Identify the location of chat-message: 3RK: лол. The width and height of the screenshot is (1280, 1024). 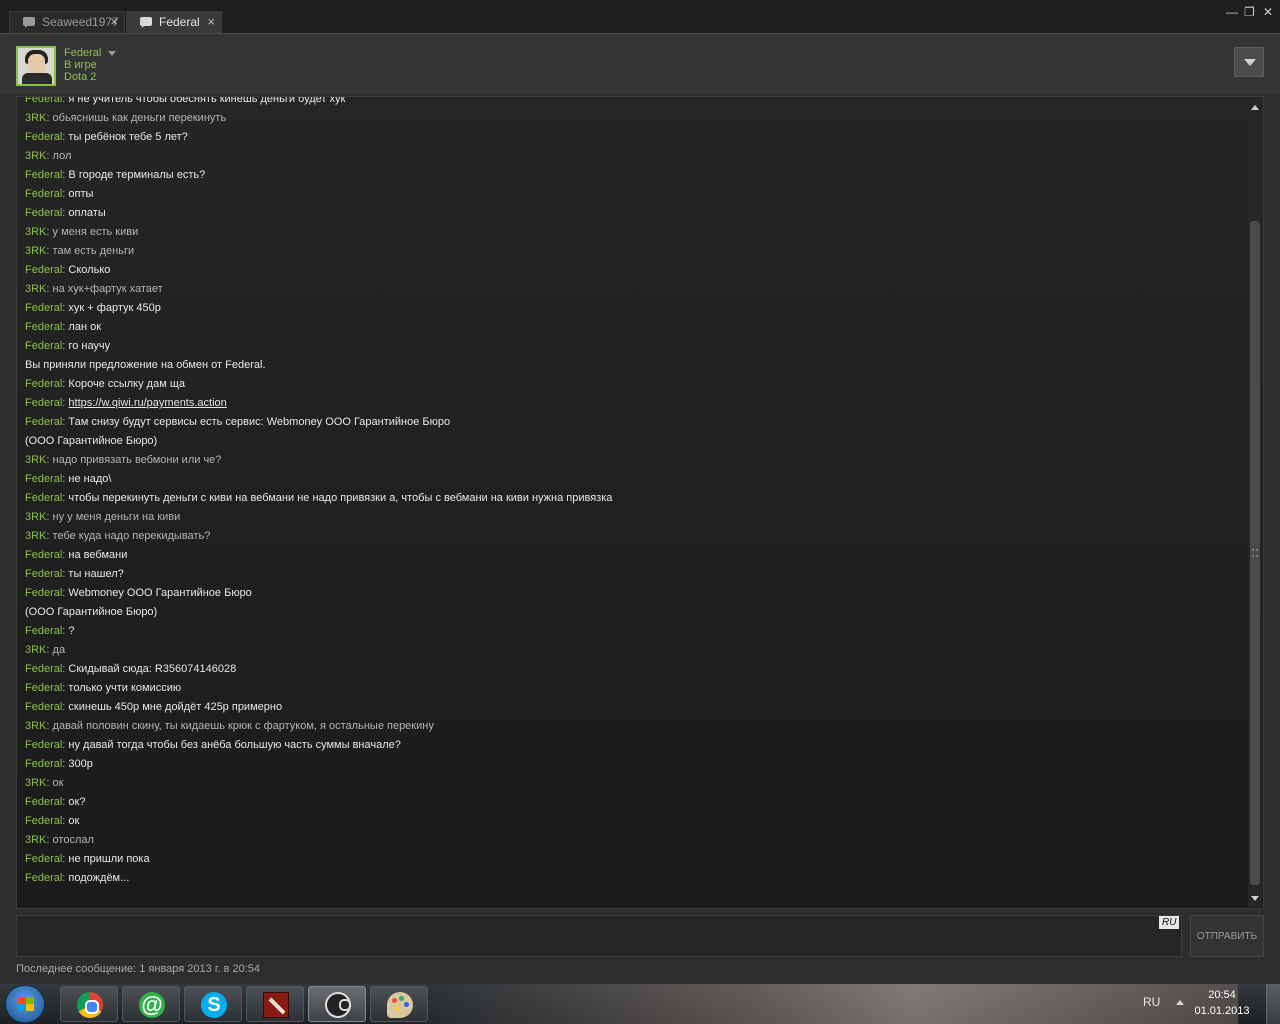
(635, 156).